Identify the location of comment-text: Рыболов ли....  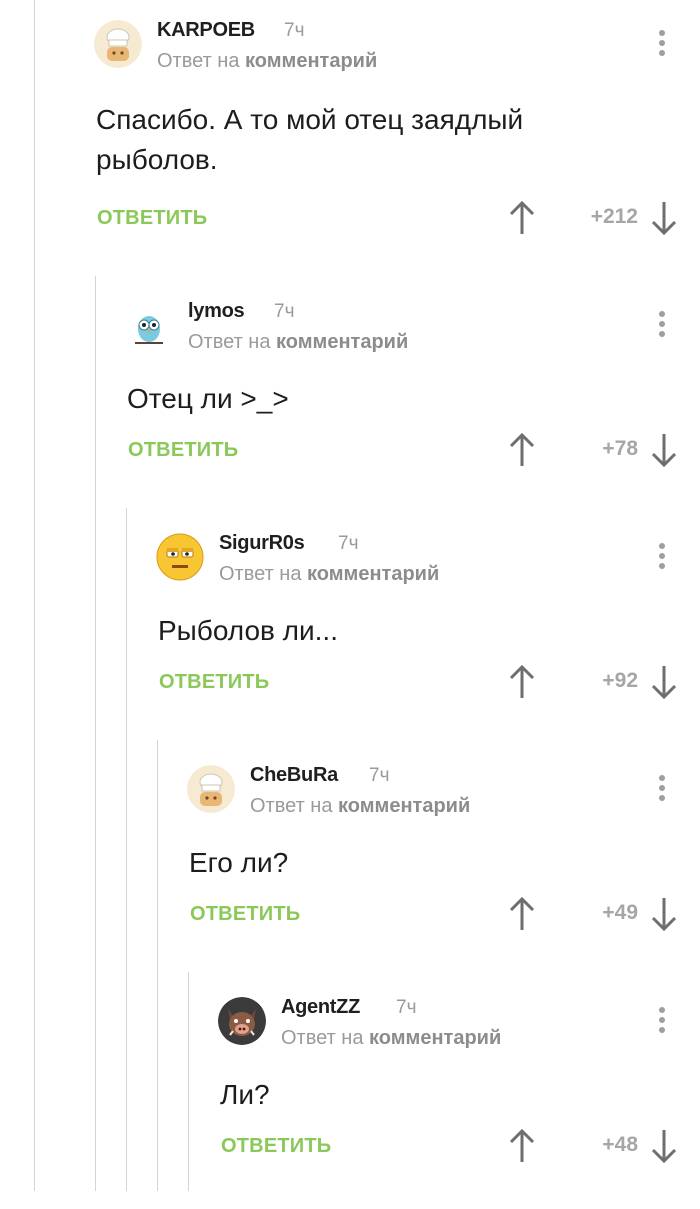
(248, 631).